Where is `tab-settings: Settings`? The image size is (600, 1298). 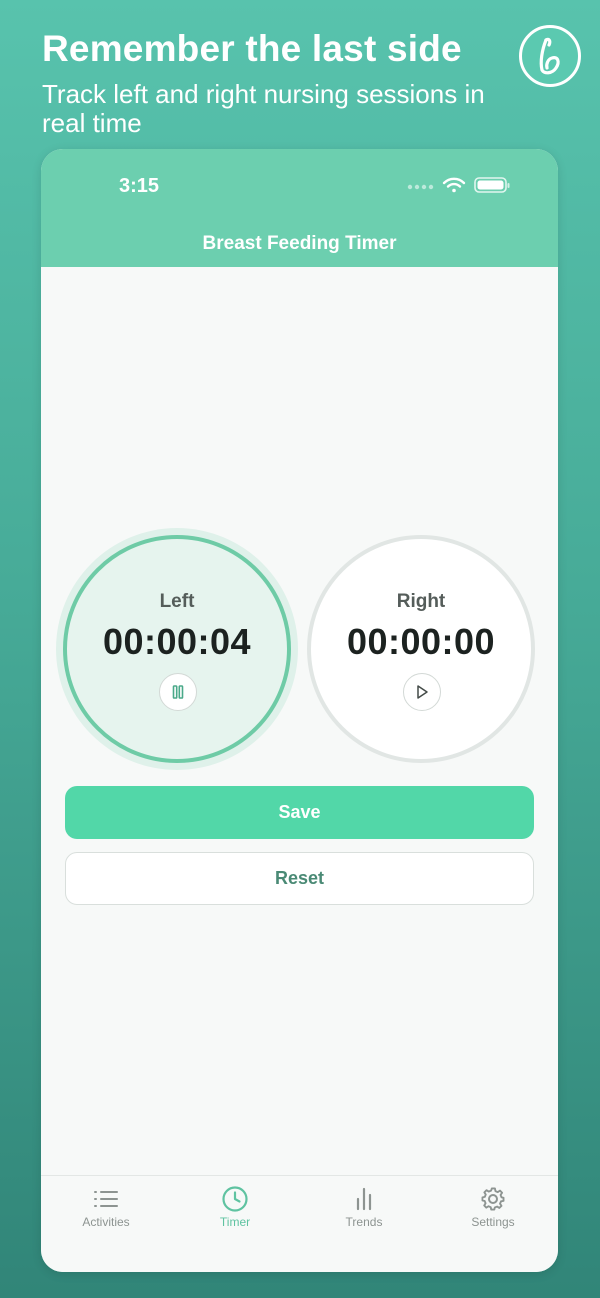
tab-settings: Settings is located at coordinates (493, 1216).